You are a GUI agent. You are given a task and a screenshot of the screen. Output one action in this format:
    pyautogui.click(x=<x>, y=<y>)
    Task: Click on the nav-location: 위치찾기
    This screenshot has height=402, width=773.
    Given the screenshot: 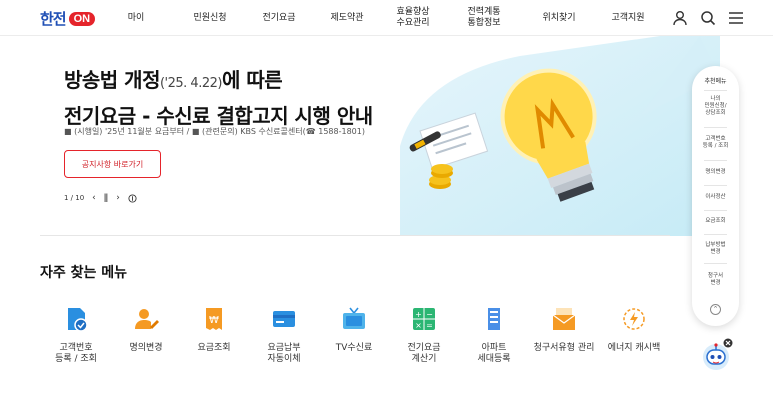 What is the action you would take?
    pyautogui.click(x=559, y=18)
    